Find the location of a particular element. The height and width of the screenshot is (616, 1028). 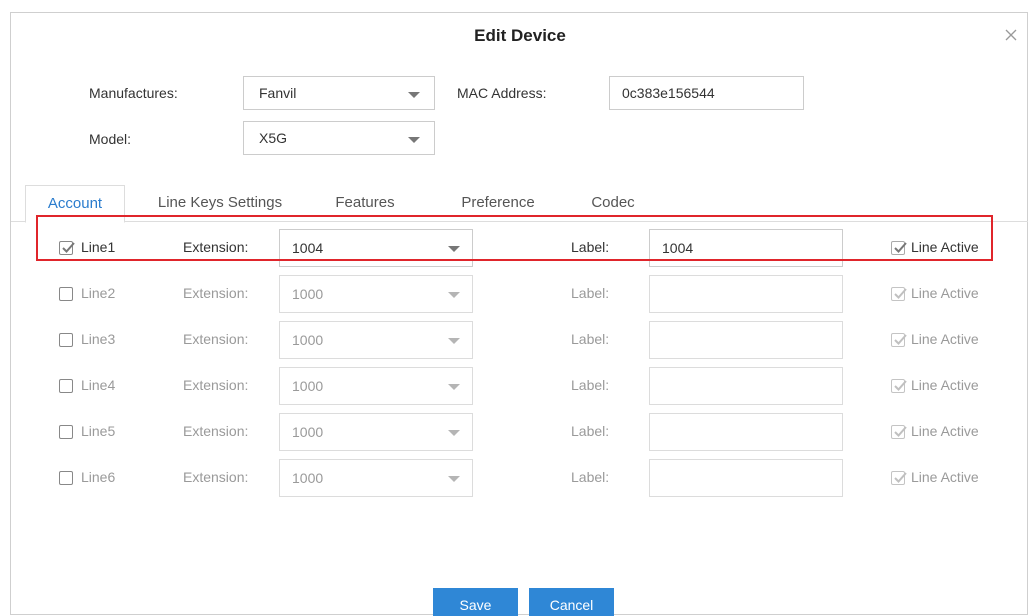

tab-preference: Preference is located at coordinates (498, 203).